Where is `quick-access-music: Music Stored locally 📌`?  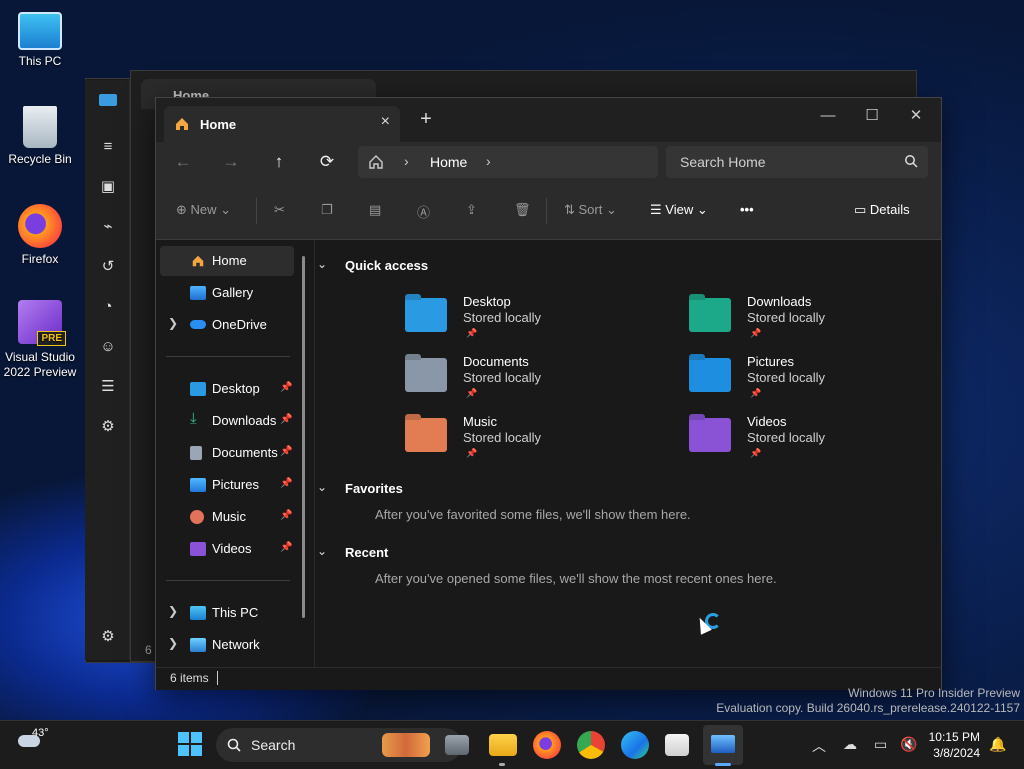 quick-access-music: Music Stored locally 📌 is located at coordinates (540, 442).